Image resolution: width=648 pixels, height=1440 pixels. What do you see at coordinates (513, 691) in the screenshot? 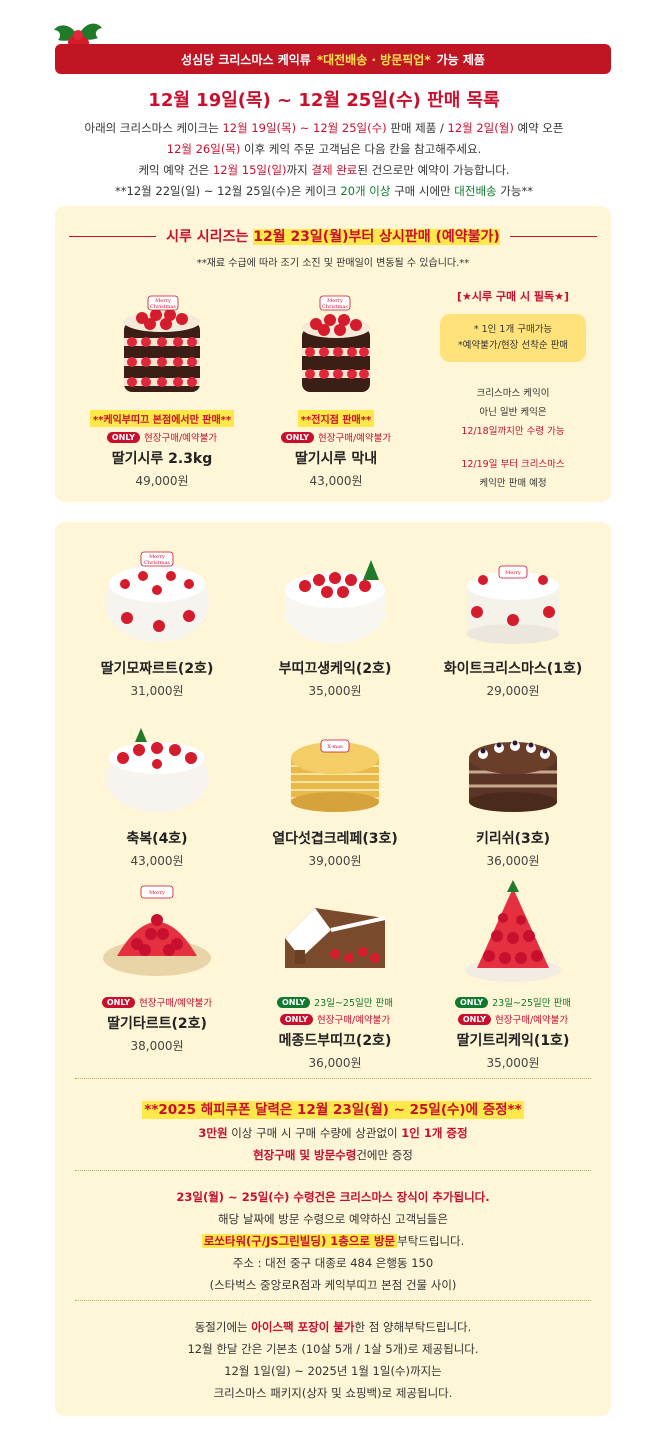
I see `product-price: 29,000원` at bounding box center [513, 691].